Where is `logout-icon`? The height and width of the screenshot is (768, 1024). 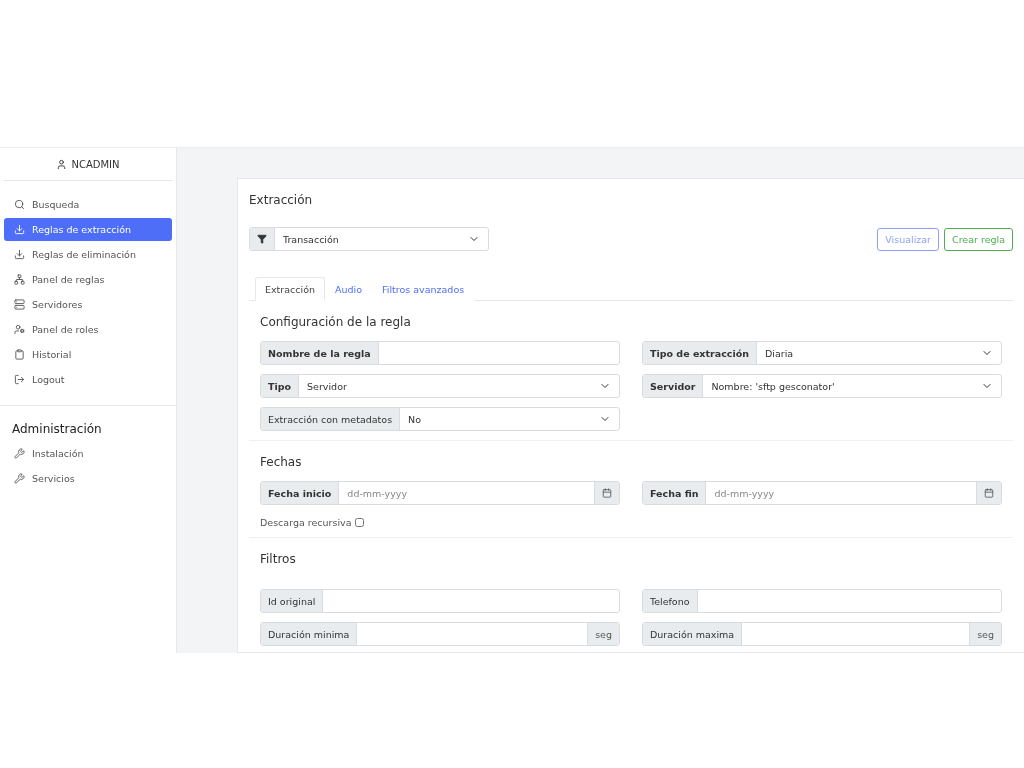 logout-icon is located at coordinates (19, 379).